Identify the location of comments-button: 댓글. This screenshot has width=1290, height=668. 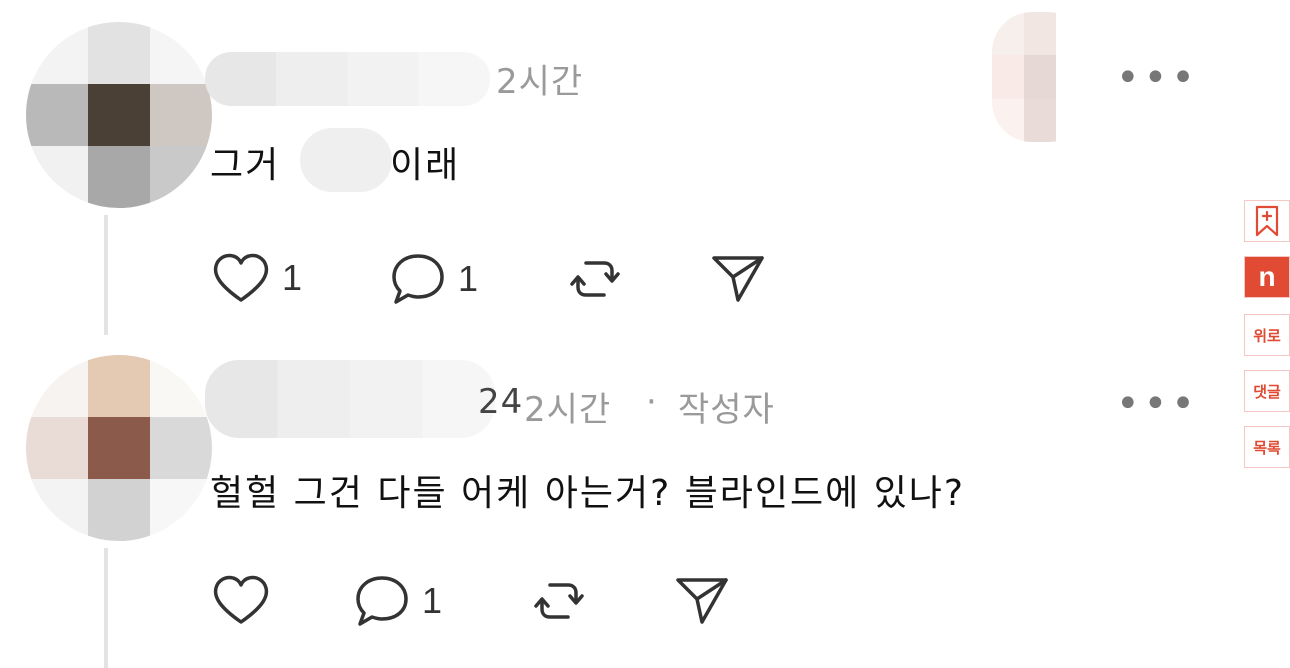
(1267, 391).